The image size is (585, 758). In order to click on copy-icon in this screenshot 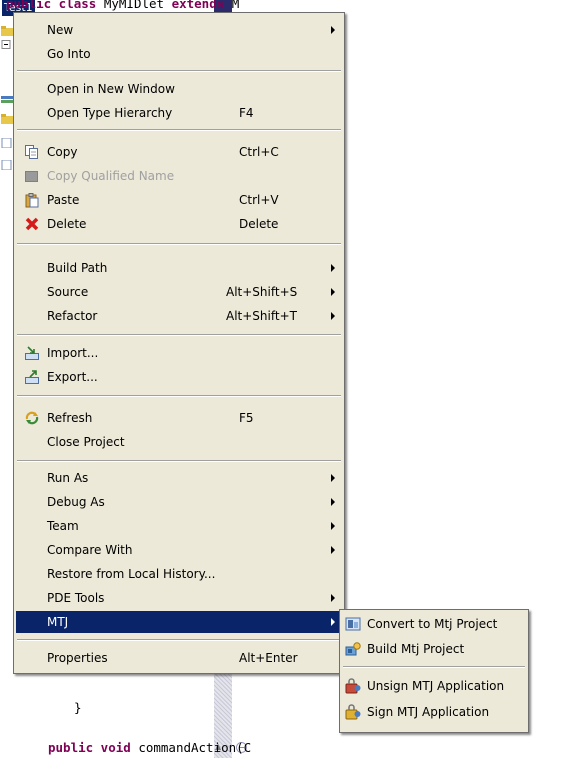, I will do `click(31, 152)`.